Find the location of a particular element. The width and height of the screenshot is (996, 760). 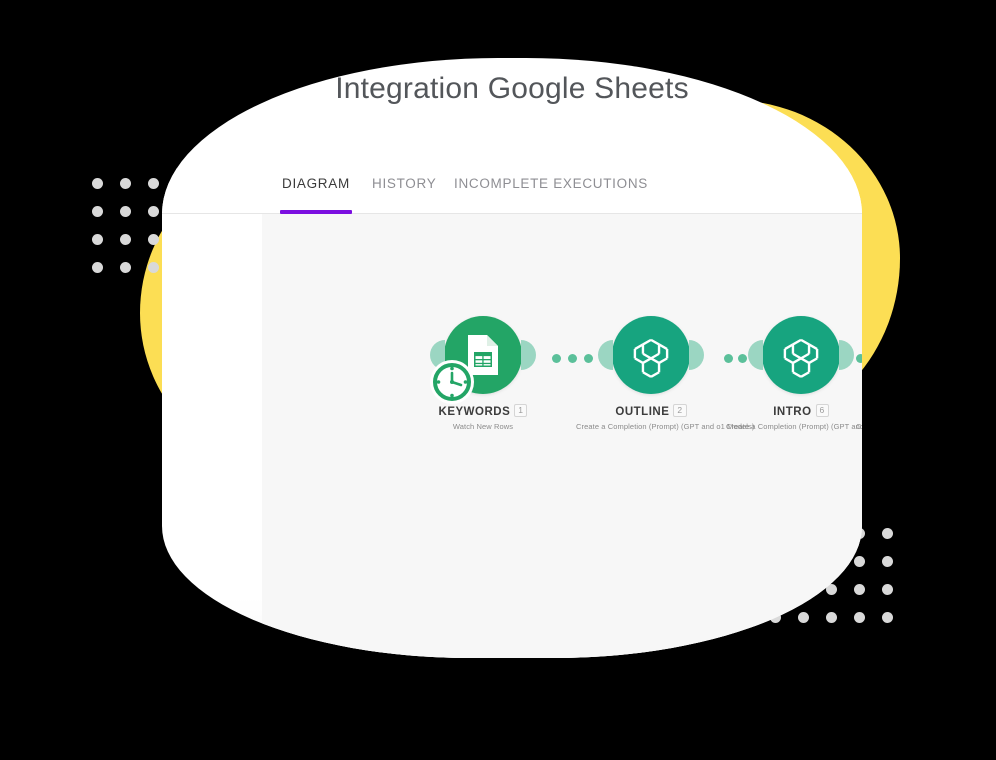

flow-node-keywords: KEYWORDS 1 Watch New Rows is located at coordinates (483, 373).